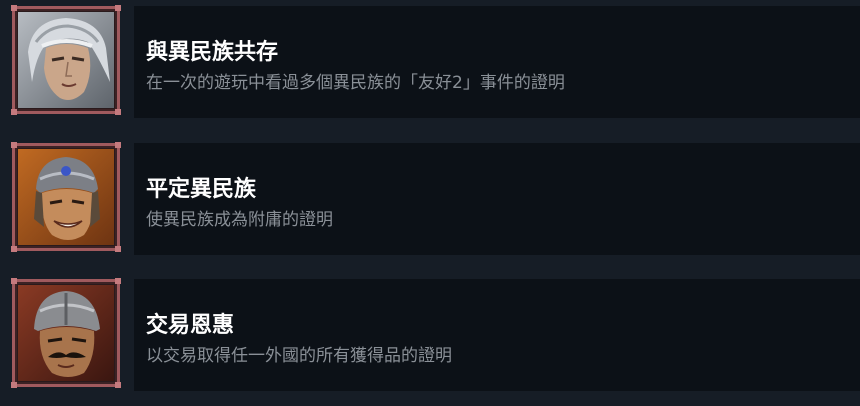 The height and width of the screenshot is (406, 860). What do you see at coordinates (355, 83) in the screenshot?
I see `achievement-description: 在一次的遊玩中看過多個異民族的「友好2」事件的證明` at bounding box center [355, 83].